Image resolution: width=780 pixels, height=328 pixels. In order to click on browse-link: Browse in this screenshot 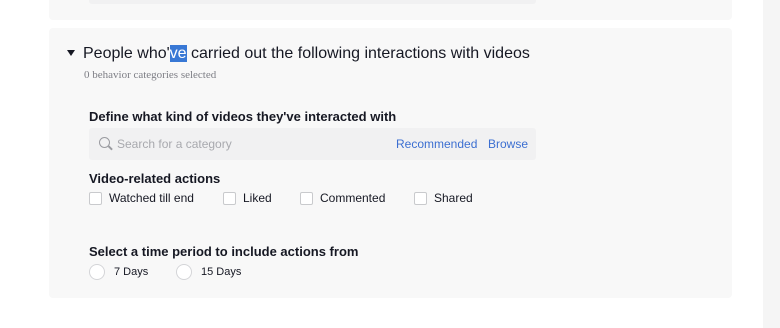, I will do `click(508, 144)`.